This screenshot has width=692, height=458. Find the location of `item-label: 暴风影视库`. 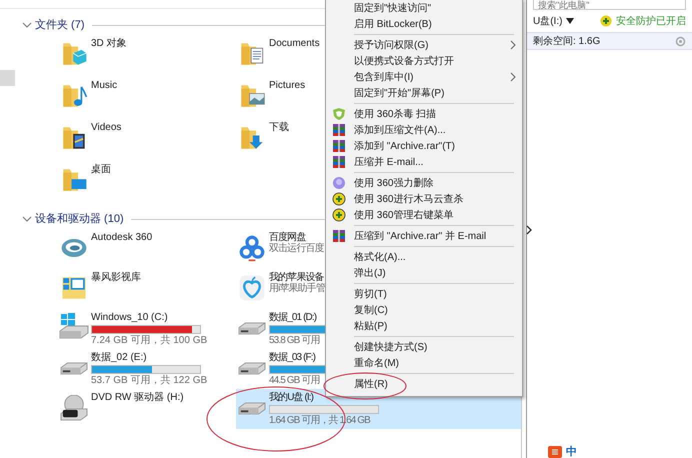

item-label: 暴风影视库 is located at coordinates (116, 277).